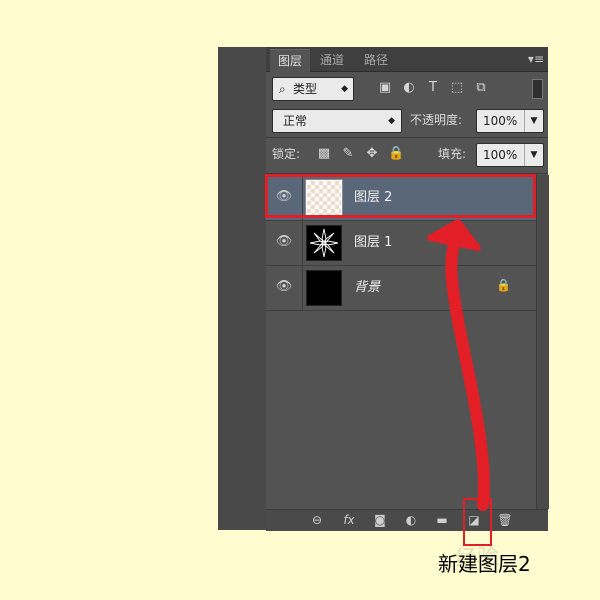 The width and height of the screenshot is (600, 600). I want to click on lock-label: 锁定:, so click(286, 154).